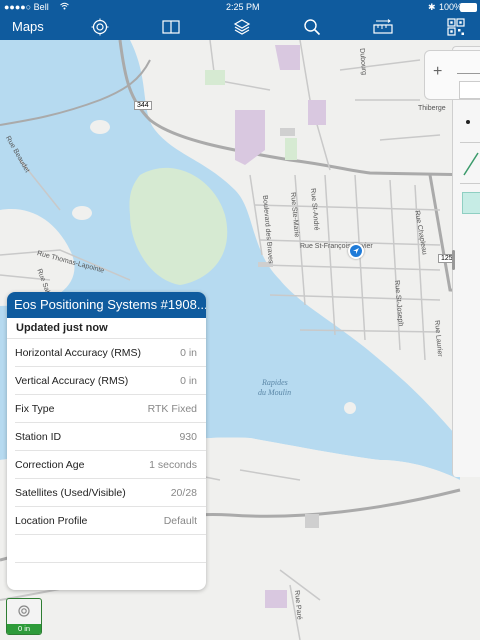  Describe the element at coordinates (28, 26) in the screenshot. I see `maps-back-button: Maps` at that location.